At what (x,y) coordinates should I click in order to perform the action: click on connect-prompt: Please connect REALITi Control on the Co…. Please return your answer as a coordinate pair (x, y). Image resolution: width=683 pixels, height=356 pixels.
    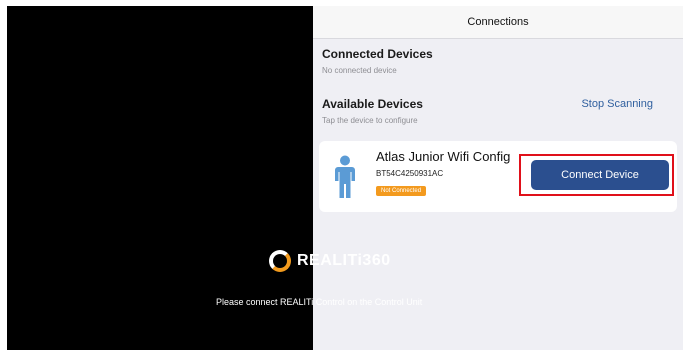
    Looking at the image, I should click on (319, 302).